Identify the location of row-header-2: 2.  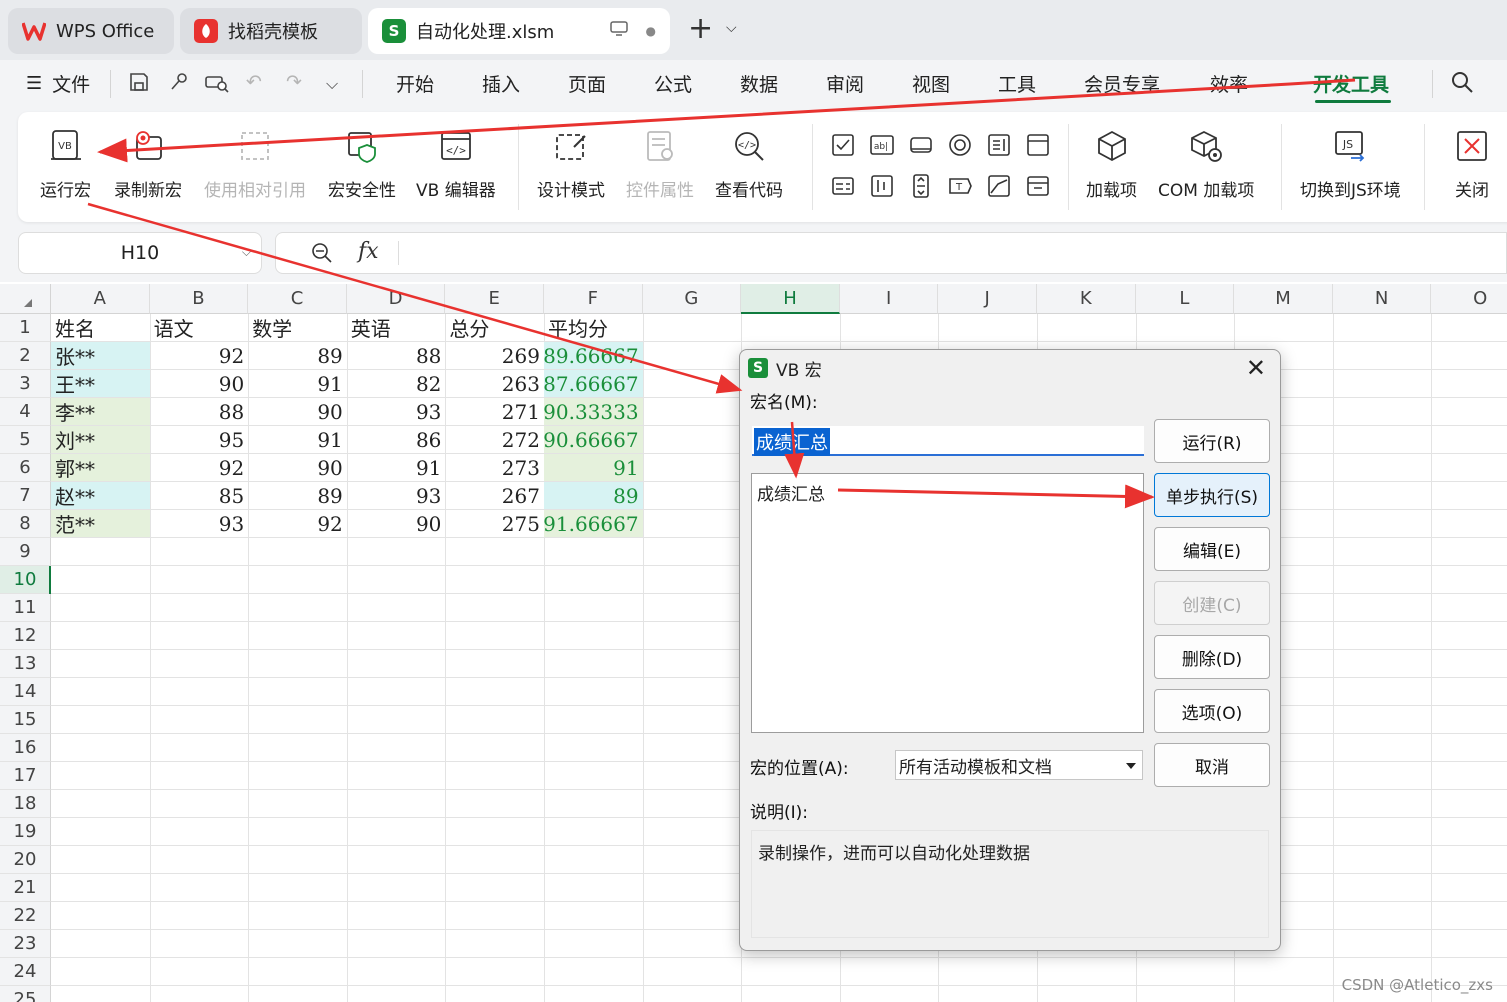
(25, 356).